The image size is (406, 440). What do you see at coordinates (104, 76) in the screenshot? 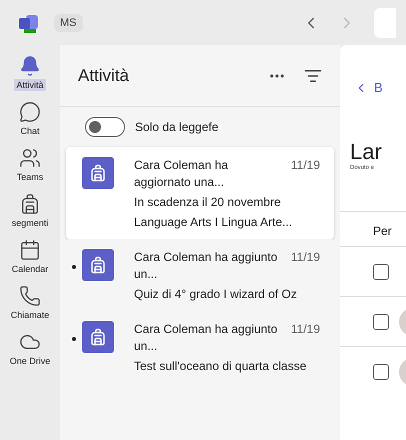
I see `panel-title: Attività` at bounding box center [104, 76].